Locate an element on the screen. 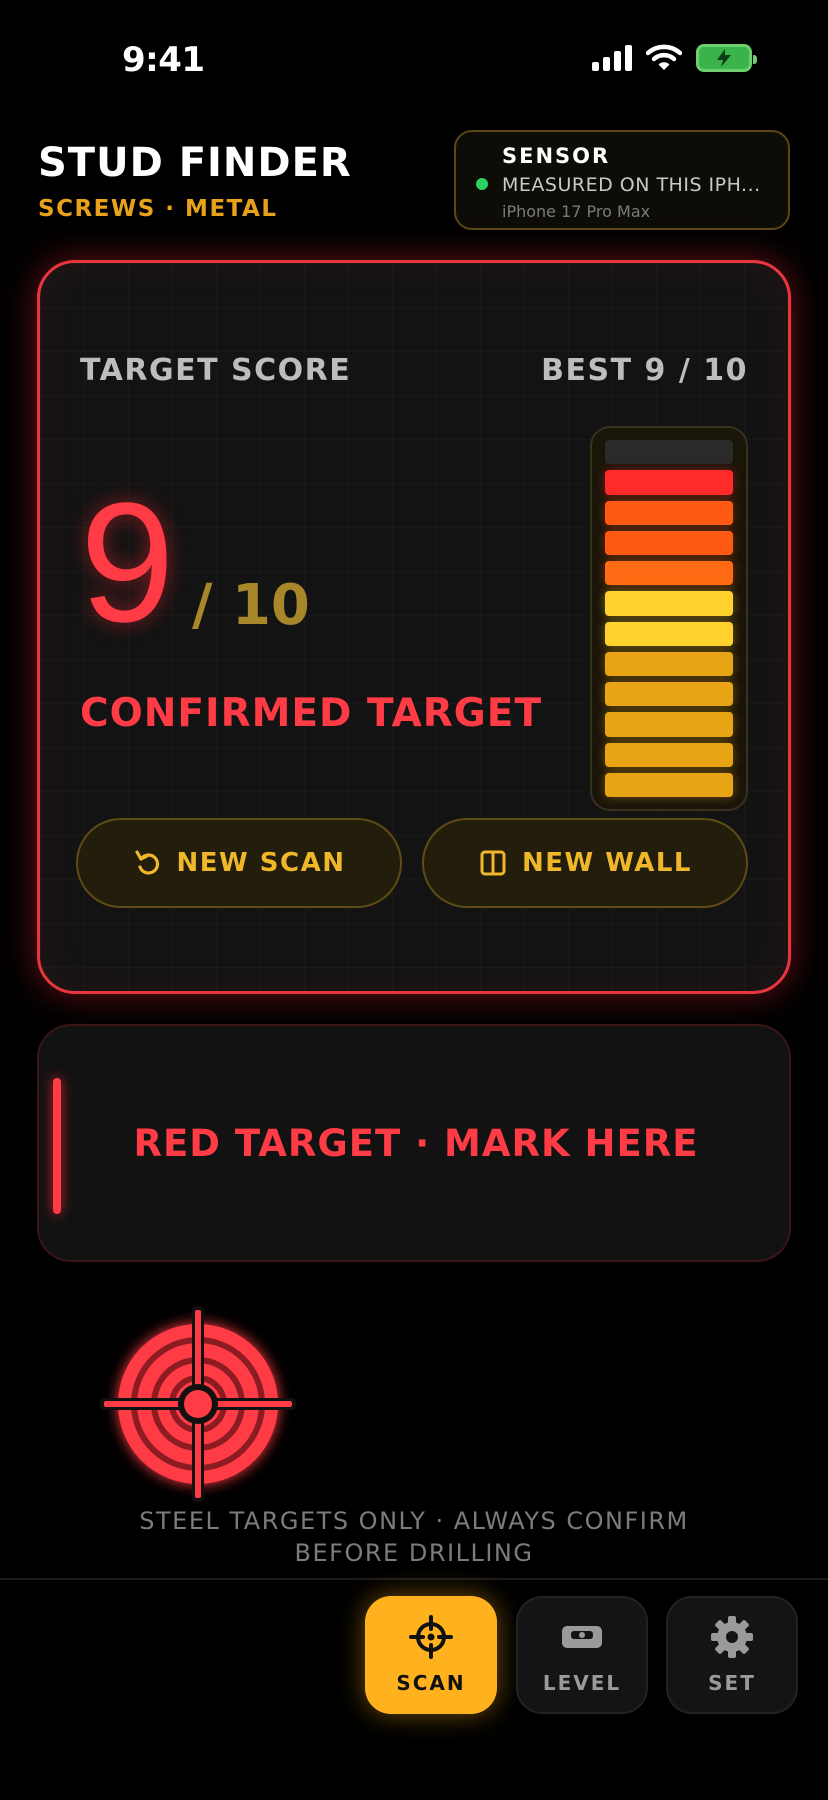  wifi-icon is located at coordinates (664, 57).